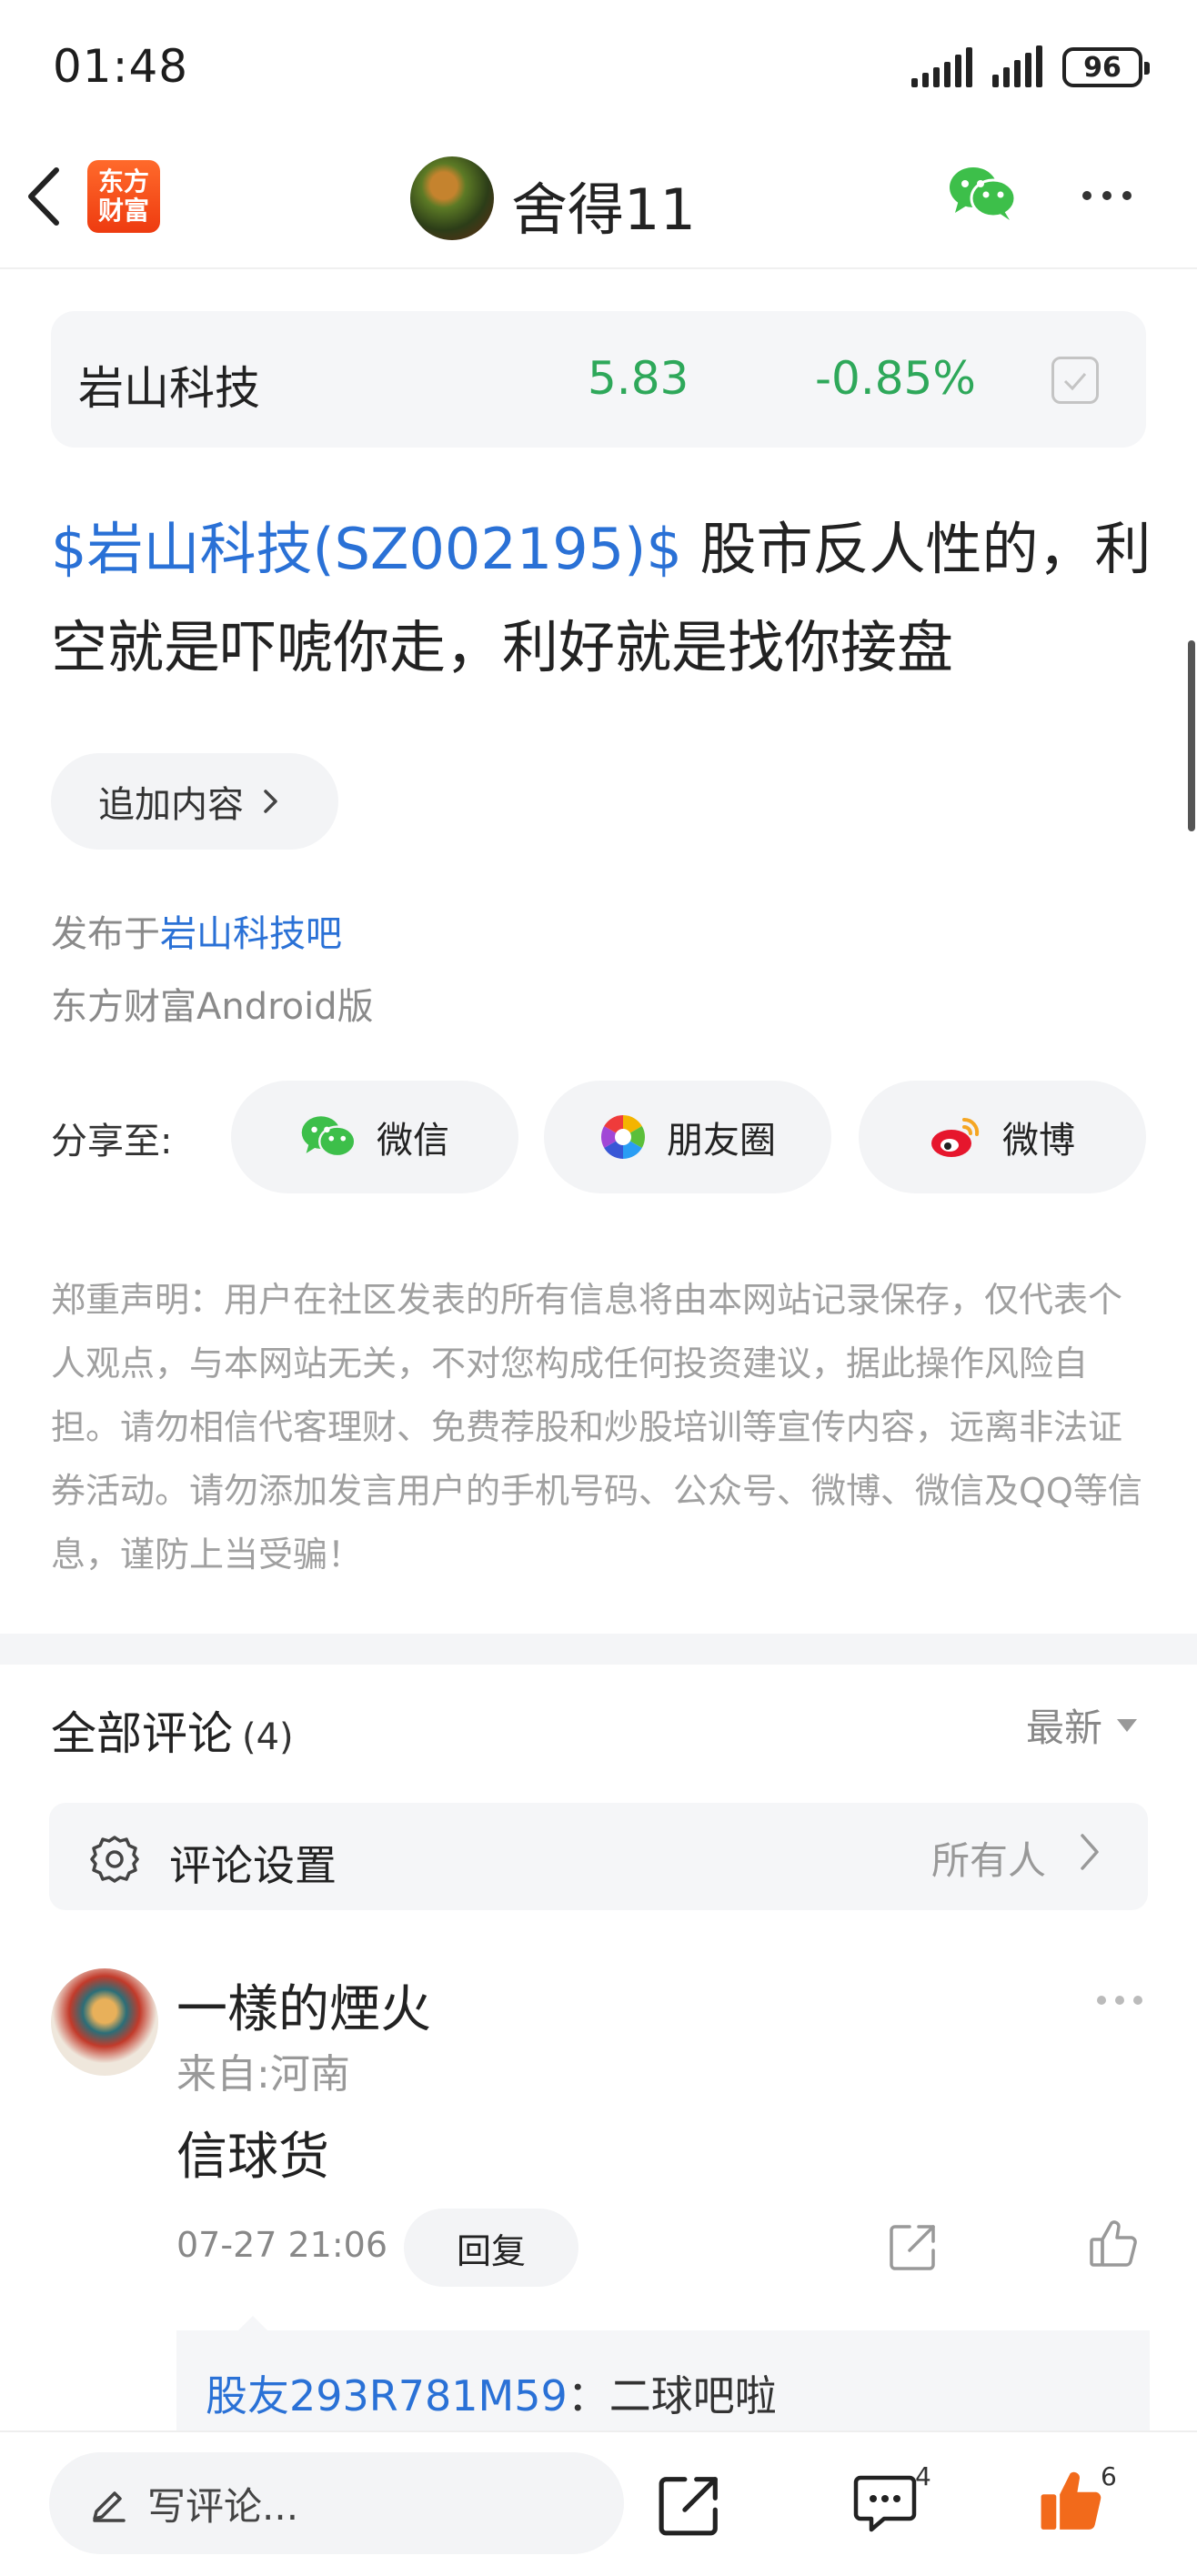  I want to click on reply-text: ：二球吧啦, so click(672, 2395).